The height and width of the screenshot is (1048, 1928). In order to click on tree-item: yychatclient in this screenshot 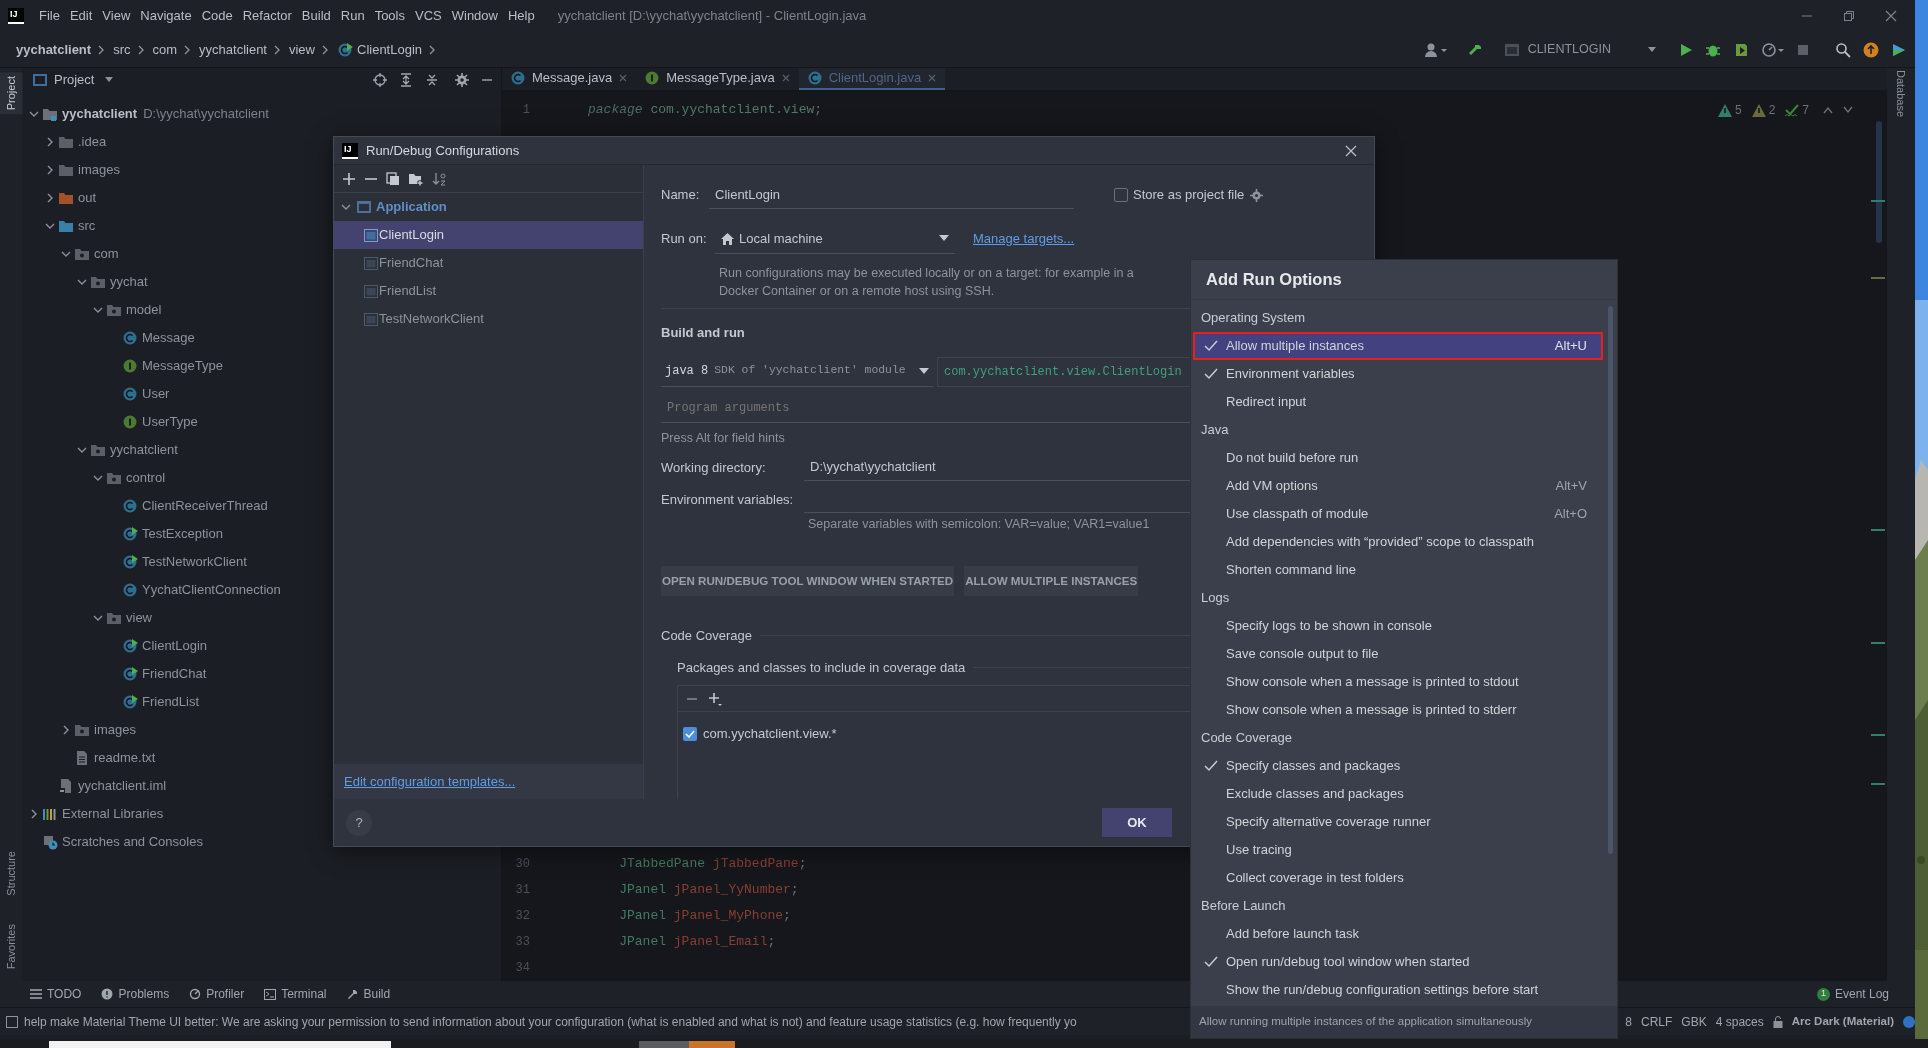, I will do `click(103, 450)`.